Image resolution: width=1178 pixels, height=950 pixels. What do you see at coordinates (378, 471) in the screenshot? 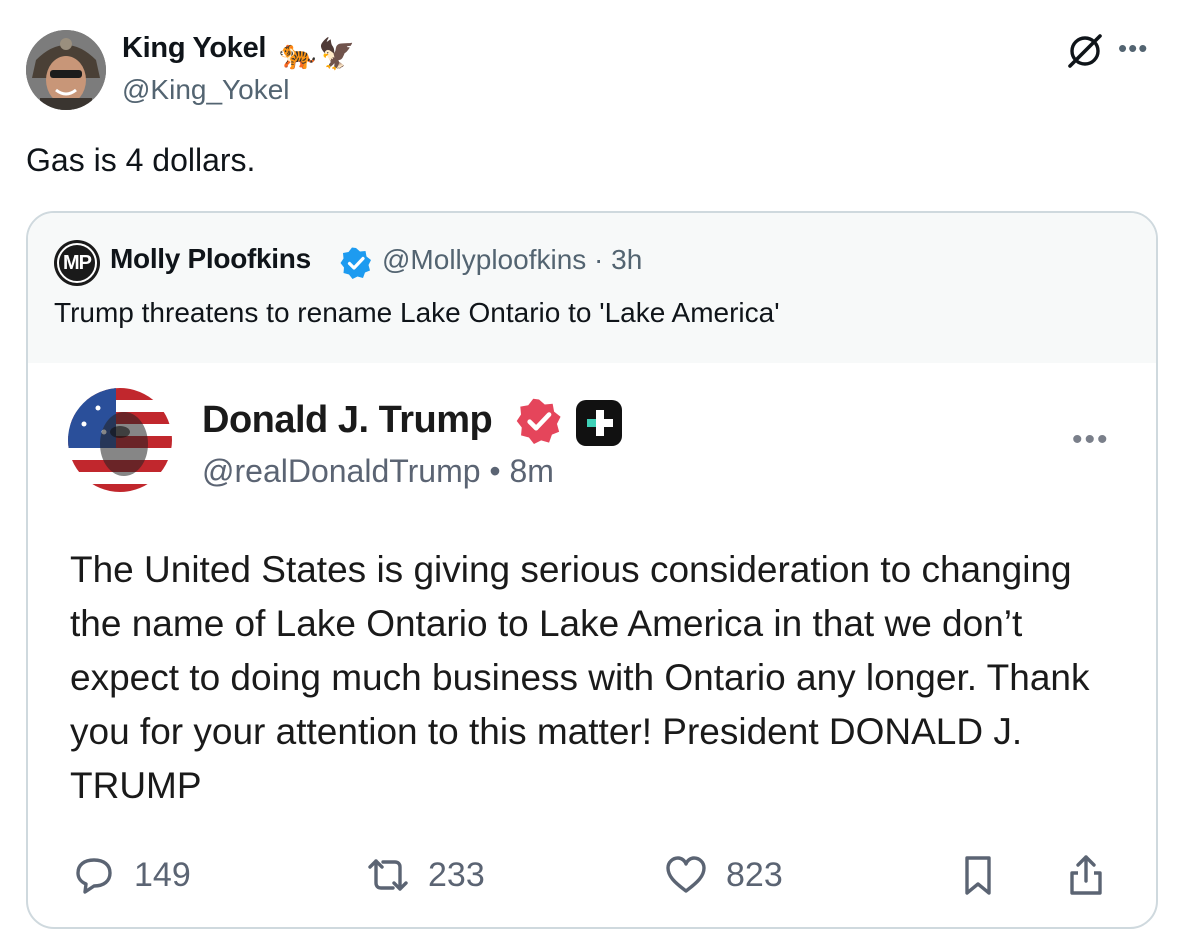
I see `embedded-handle-time: @realDonaldTrump • 8m` at bounding box center [378, 471].